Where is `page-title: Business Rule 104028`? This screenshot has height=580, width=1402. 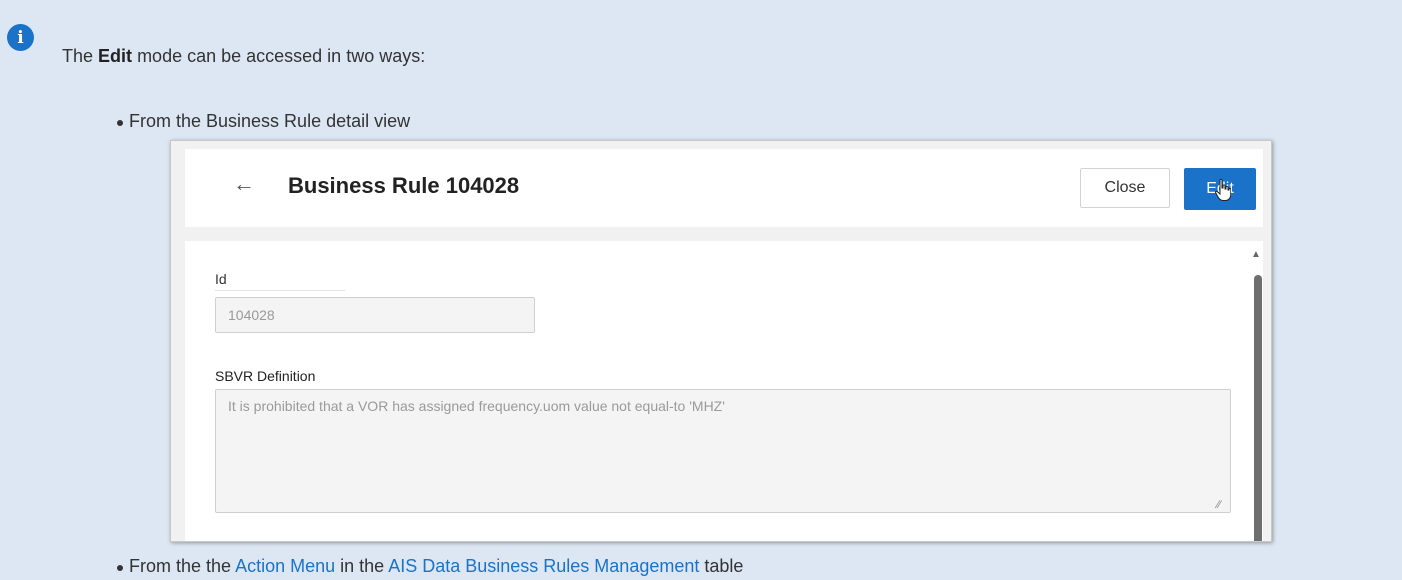
page-title: Business Rule 104028 is located at coordinates (404, 185).